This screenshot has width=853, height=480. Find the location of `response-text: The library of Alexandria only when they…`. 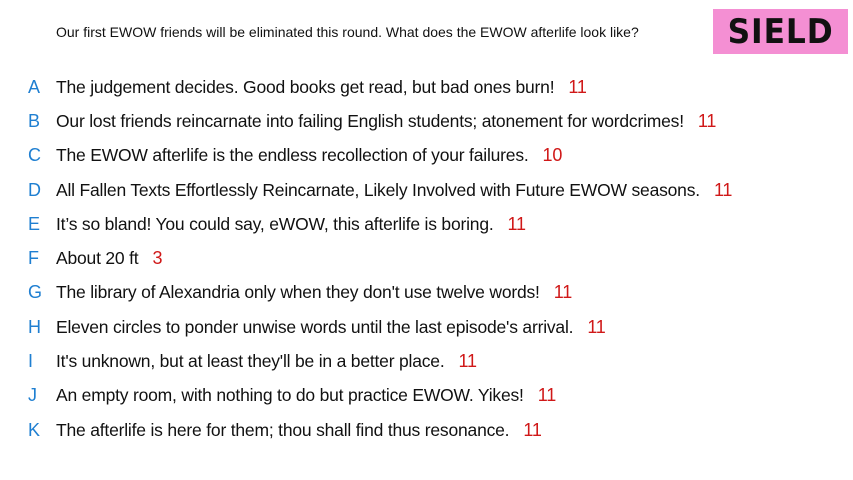

response-text: The library of Alexandria only when they… is located at coordinates (314, 292).